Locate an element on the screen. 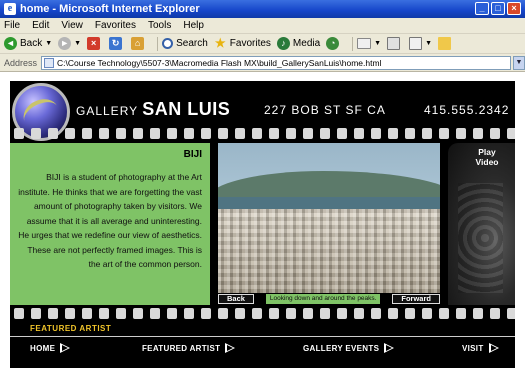 This screenshot has height=368, width=525. nav-gallery-events: GALLERY EVENTS is located at coordinates (349, 348).